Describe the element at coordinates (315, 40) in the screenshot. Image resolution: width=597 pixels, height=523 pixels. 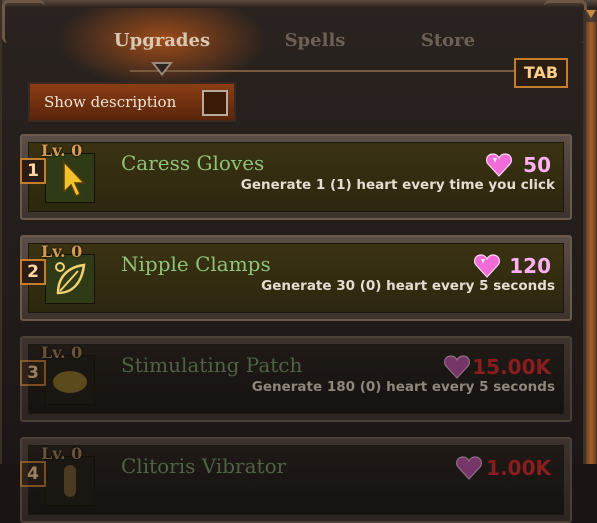
I see `tab-spells: Spells` at that location.